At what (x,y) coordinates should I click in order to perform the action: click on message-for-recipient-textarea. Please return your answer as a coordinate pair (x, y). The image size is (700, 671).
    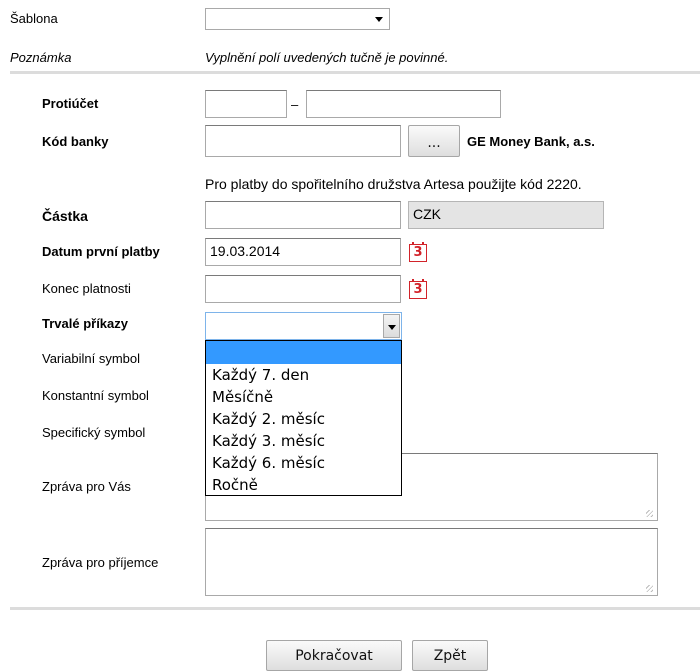
    Looking at the image, I should click on (431, 562).